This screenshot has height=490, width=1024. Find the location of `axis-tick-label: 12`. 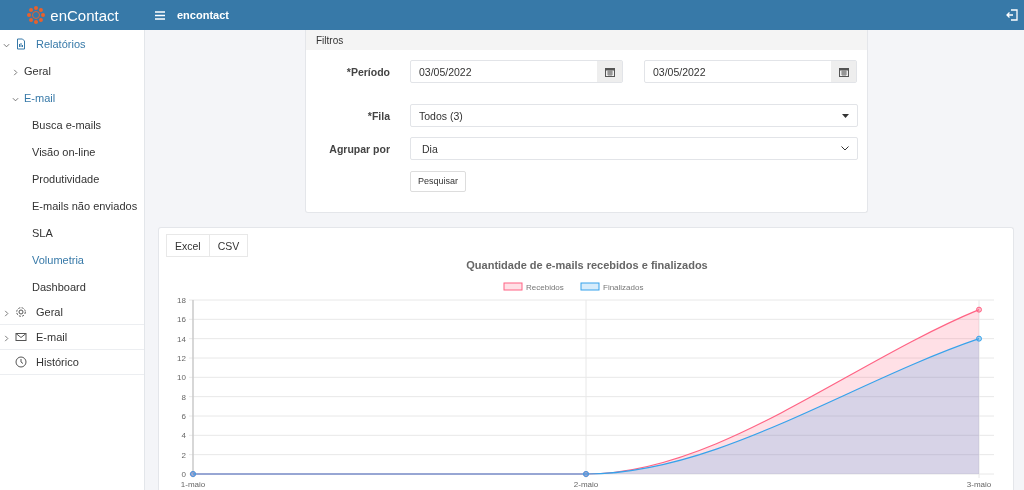

axis-tick-label: 12 is located at coordinates (181, 358).